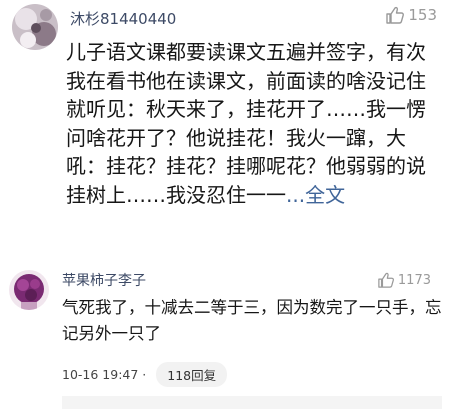 Image resolution: width=455 pixels, height=409 pixels. What do you see at coordinates (252, 320) in the screenshot?
I see `comment-text: 气死我了，十减去二等于三，因为数完了一只手，忘记另外一只了` at bounding box center [252, 320].